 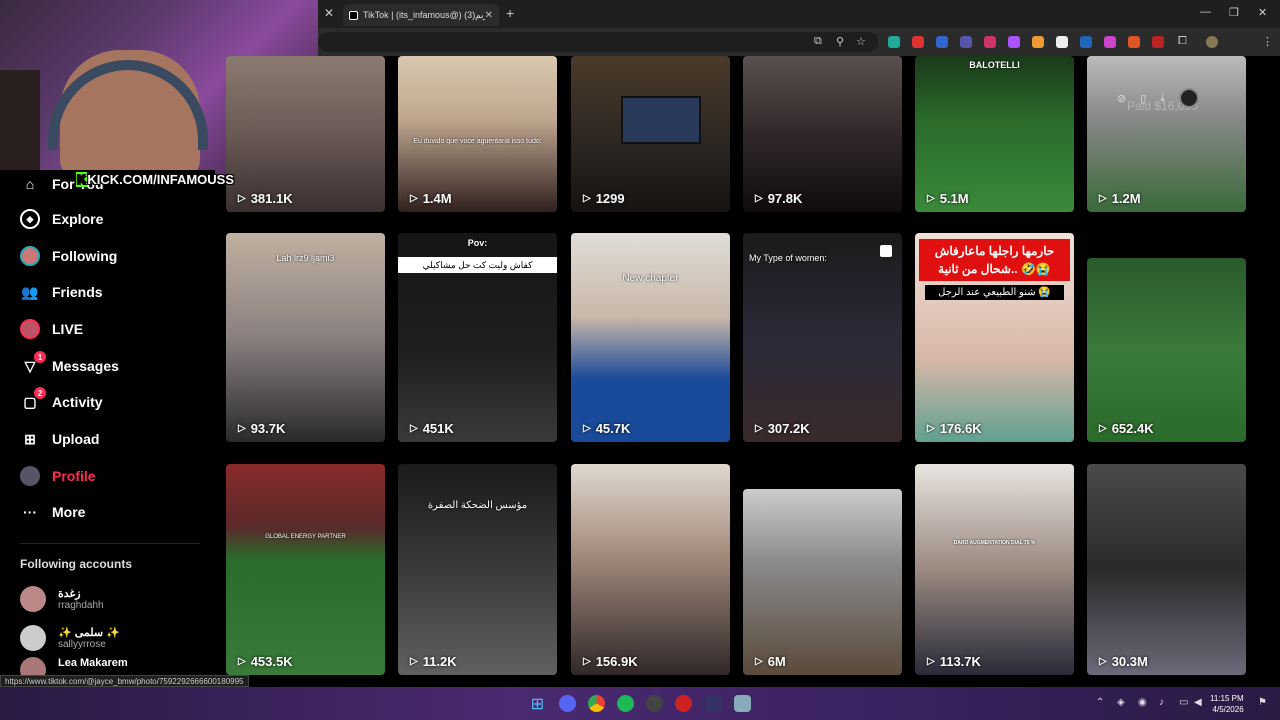 I want to click on link-icon: ⊘, so click(x=1121, y=98).